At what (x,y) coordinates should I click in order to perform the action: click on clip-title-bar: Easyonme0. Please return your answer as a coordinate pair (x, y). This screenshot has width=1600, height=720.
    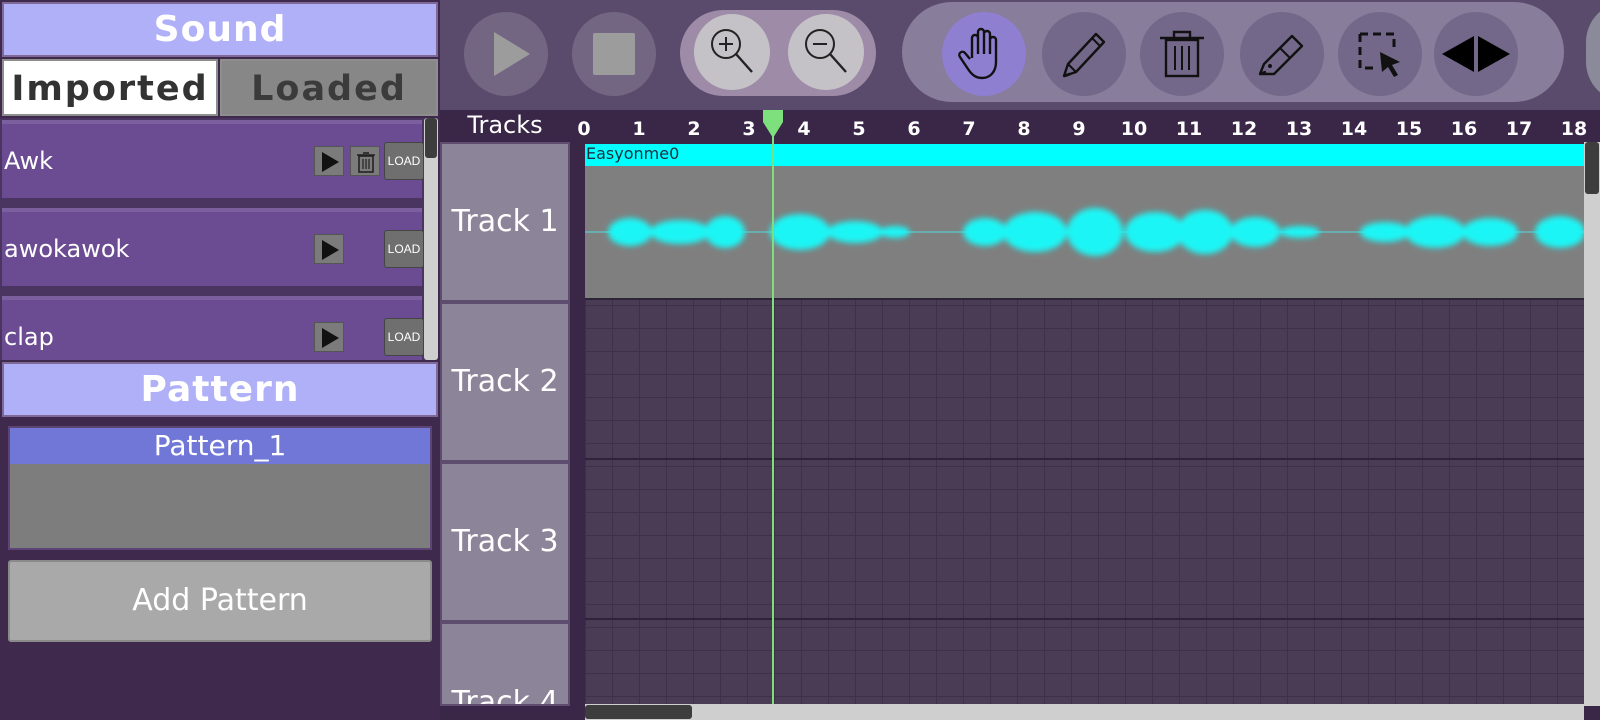
    Looking at the image, I should click on (1084, 155).